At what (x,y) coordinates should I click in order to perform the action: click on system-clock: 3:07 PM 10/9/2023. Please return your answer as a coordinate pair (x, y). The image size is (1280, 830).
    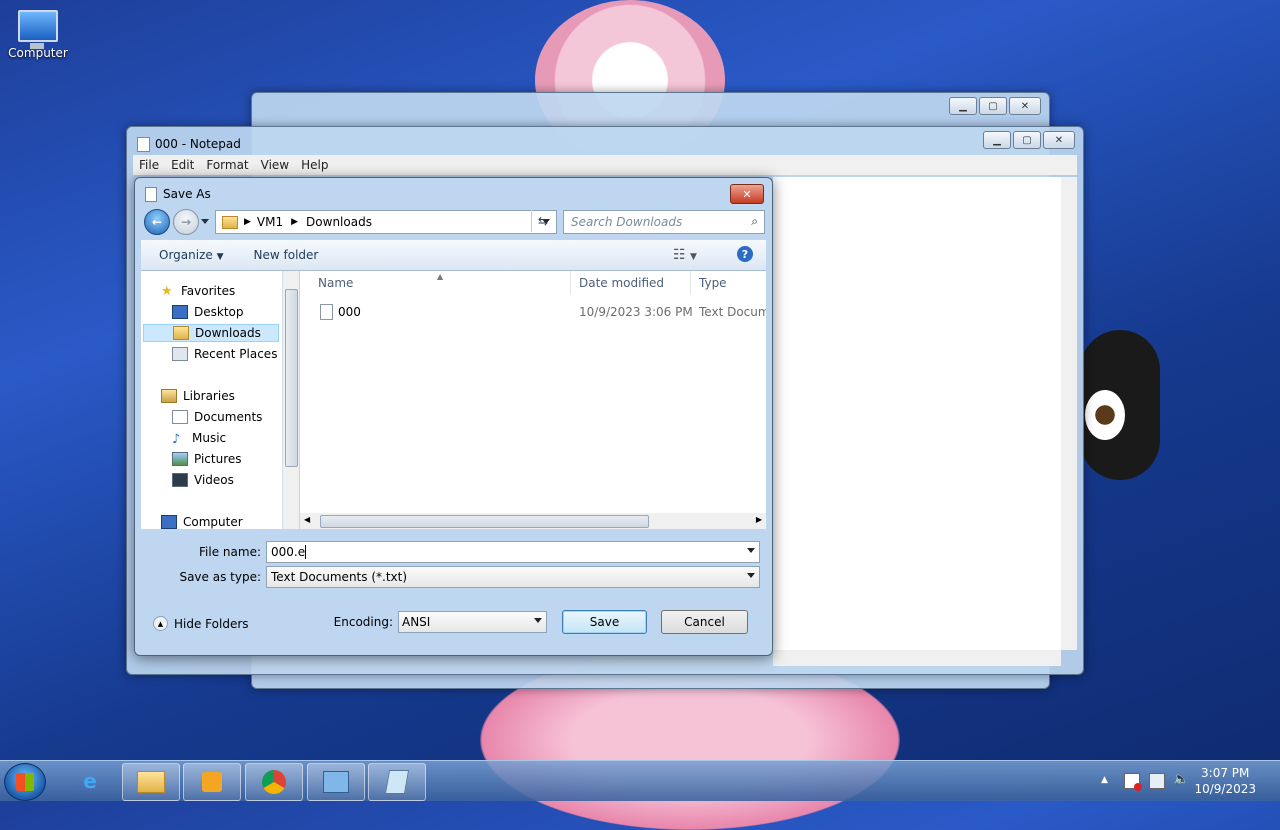
    Looking at the image, I should click on (1225, 781).